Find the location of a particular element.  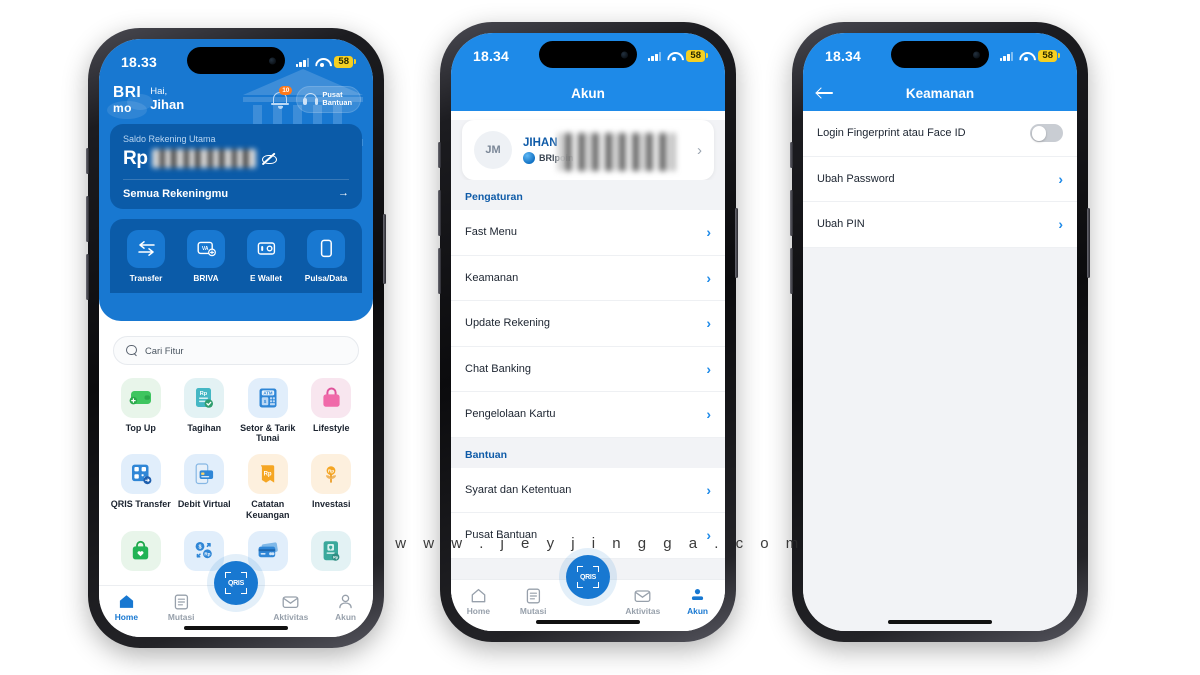

feature-setor-tarik-tunai: ATM $ Setor & Tarik Tunai is located at coordinates (268, 411).